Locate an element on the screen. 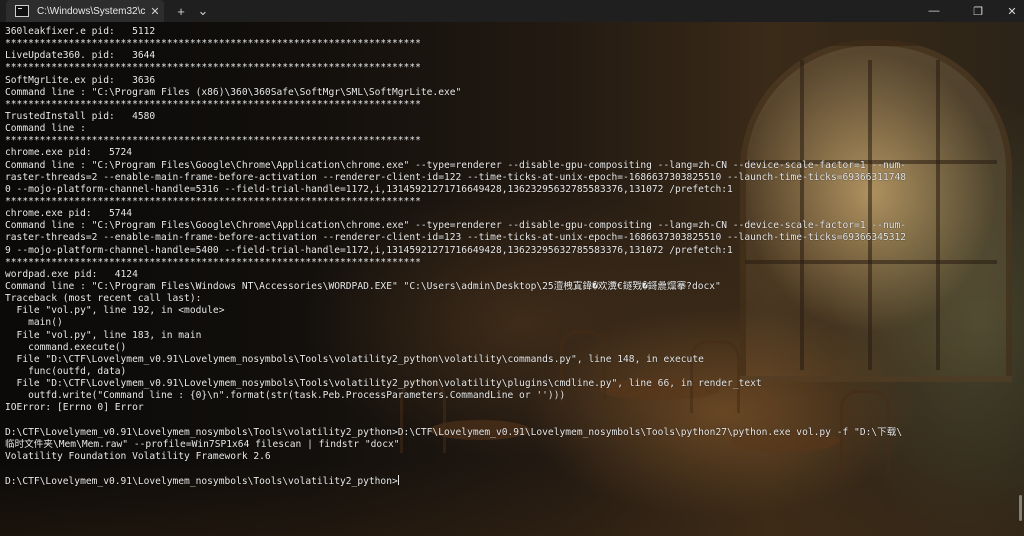 Image resolution: width=1024 pixels, height=536 pixels. console-line: File "vol.py", line 183, in main is located at coordinates (103, 335).